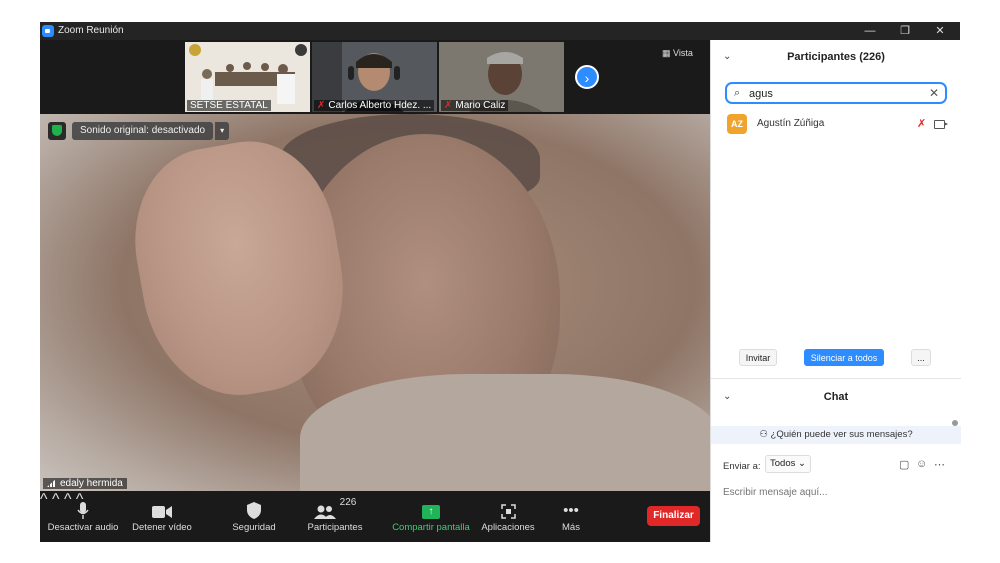 The width and height of the screenshot is (1000, 563). I want to click on avatar: AZ, so click(737, 124).